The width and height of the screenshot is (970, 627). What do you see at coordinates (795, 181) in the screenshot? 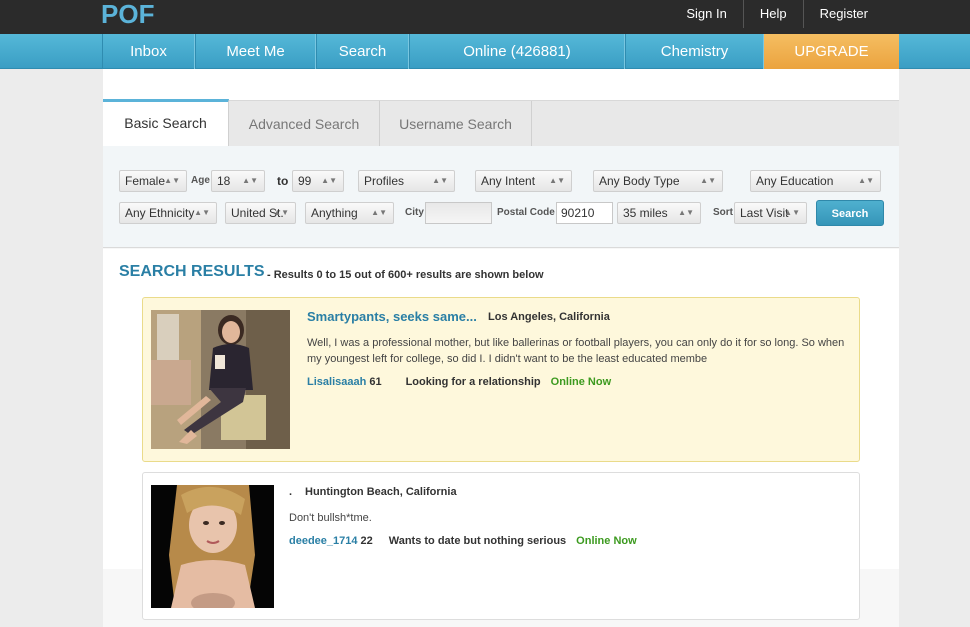
I see `education-value: Any Education` at bounding box center [795, 181].